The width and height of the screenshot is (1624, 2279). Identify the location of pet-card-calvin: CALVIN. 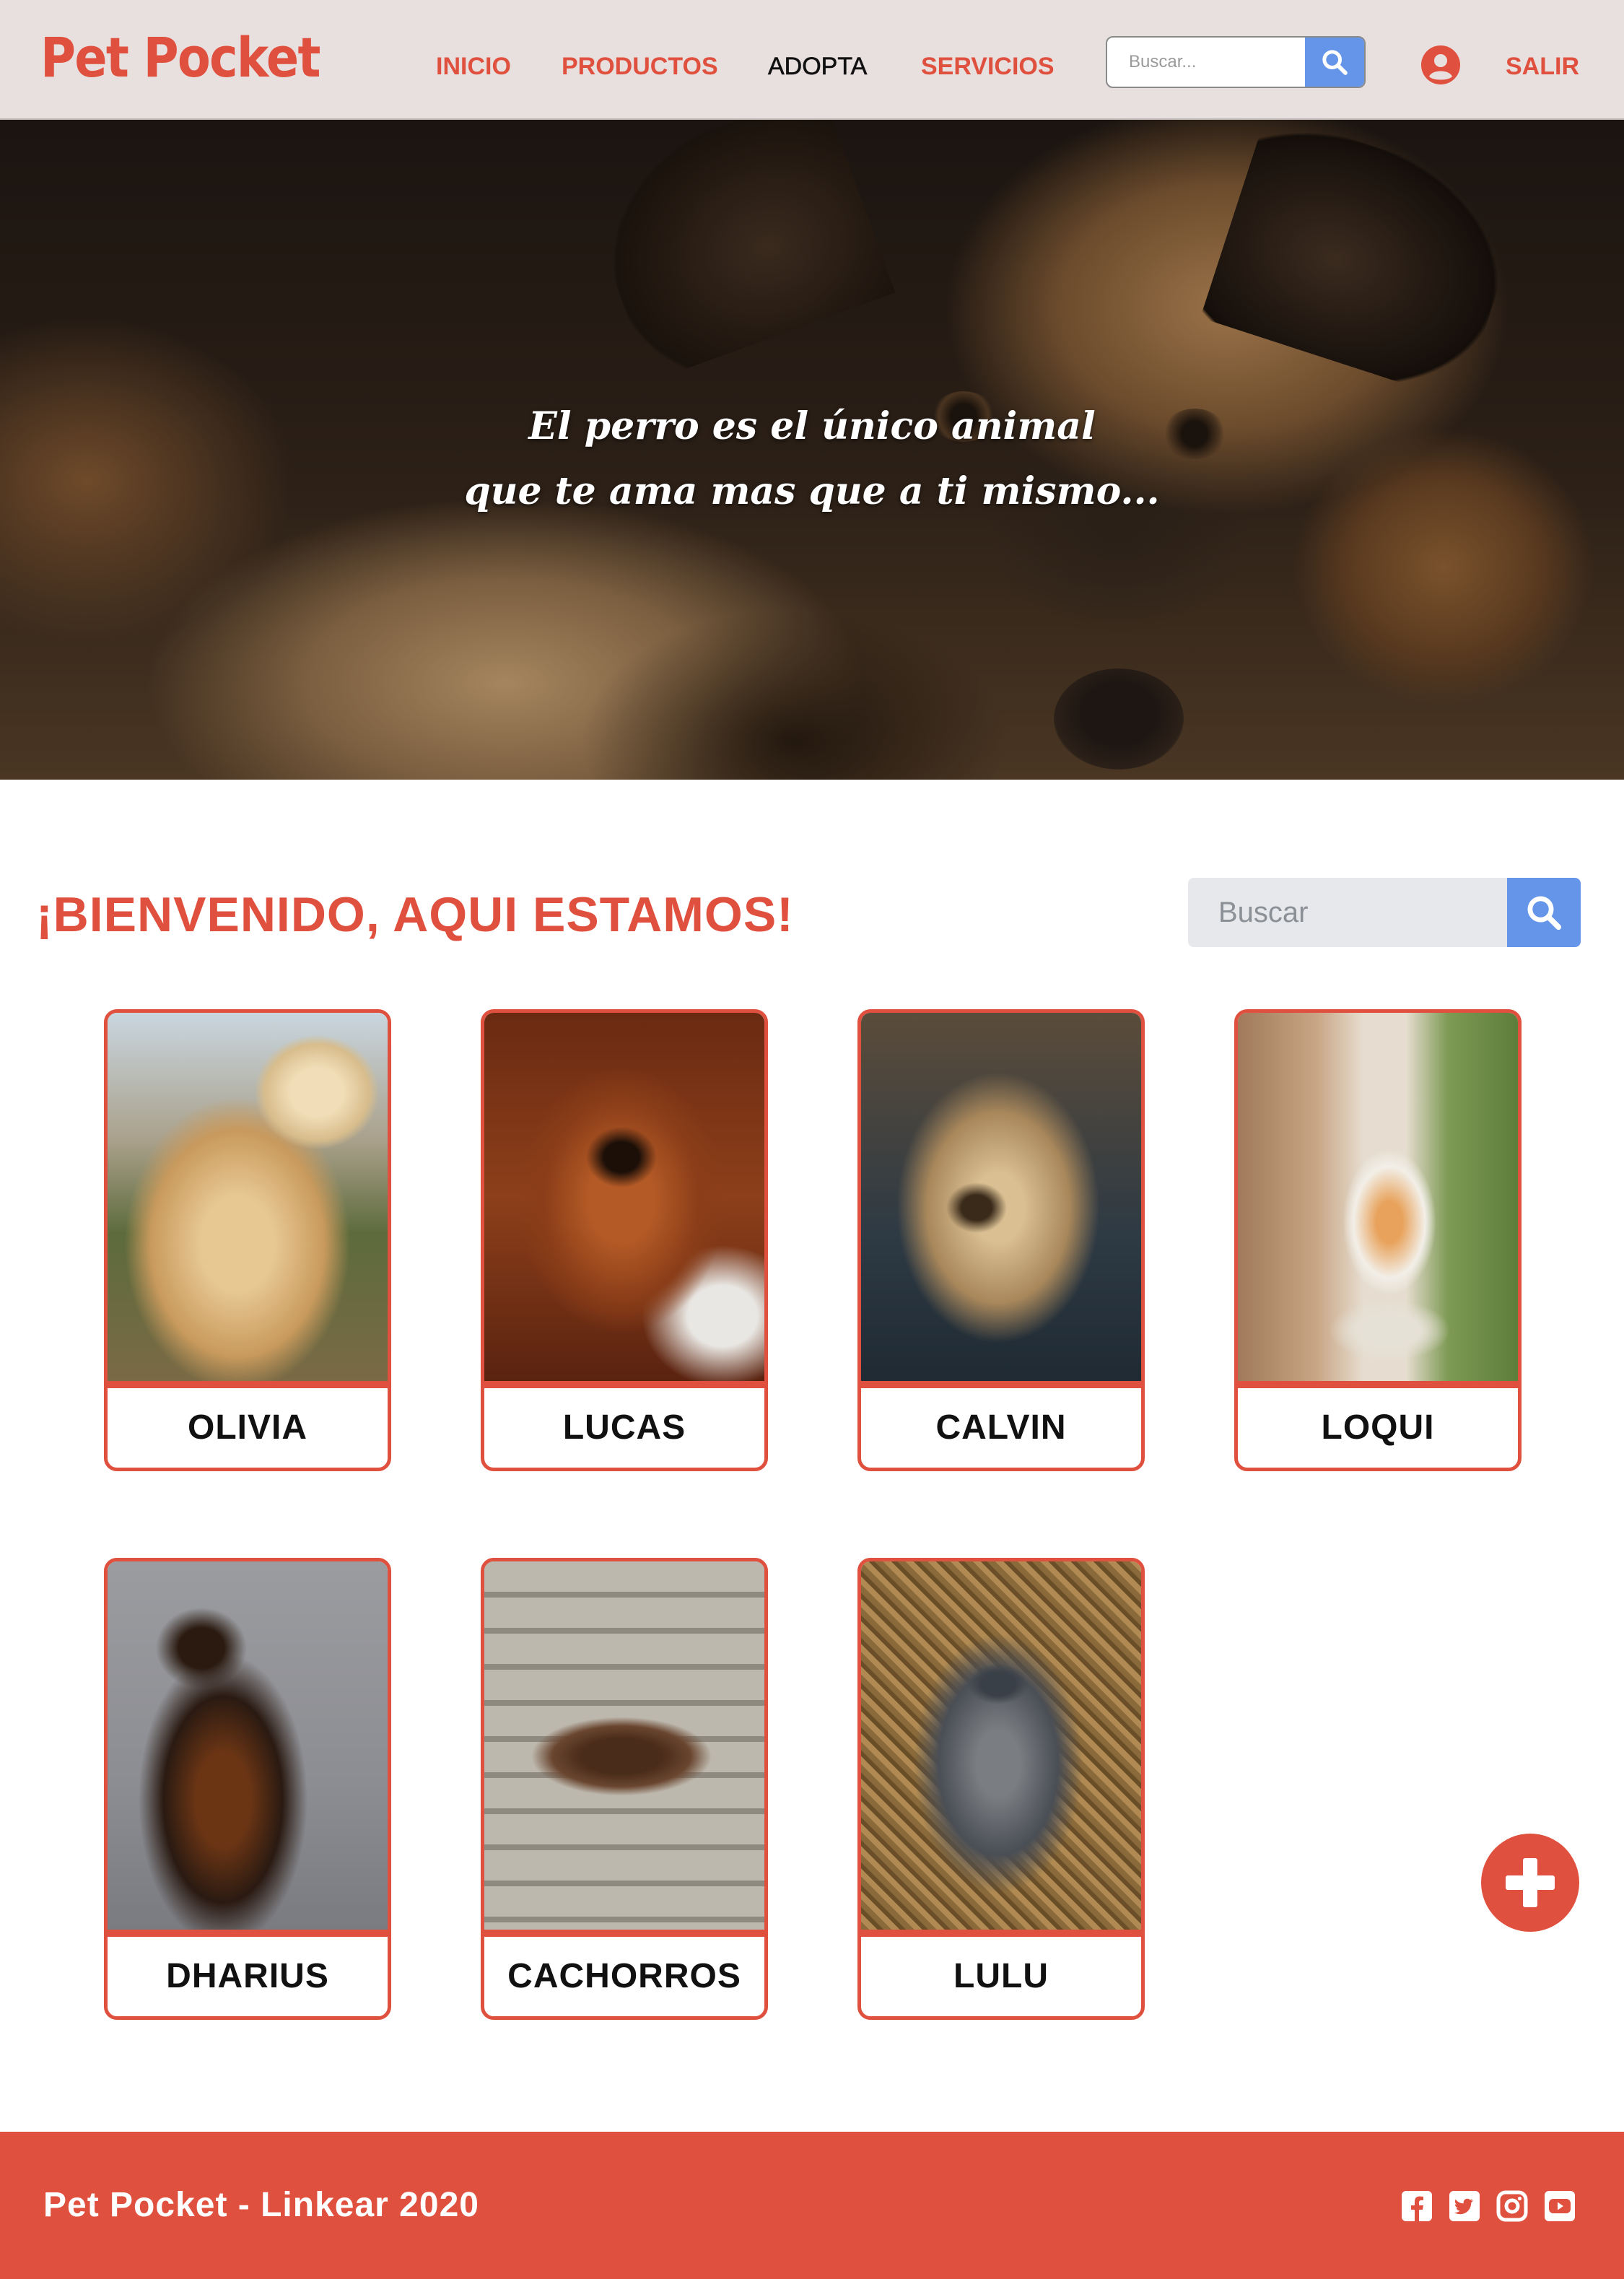
(1001, 1240).